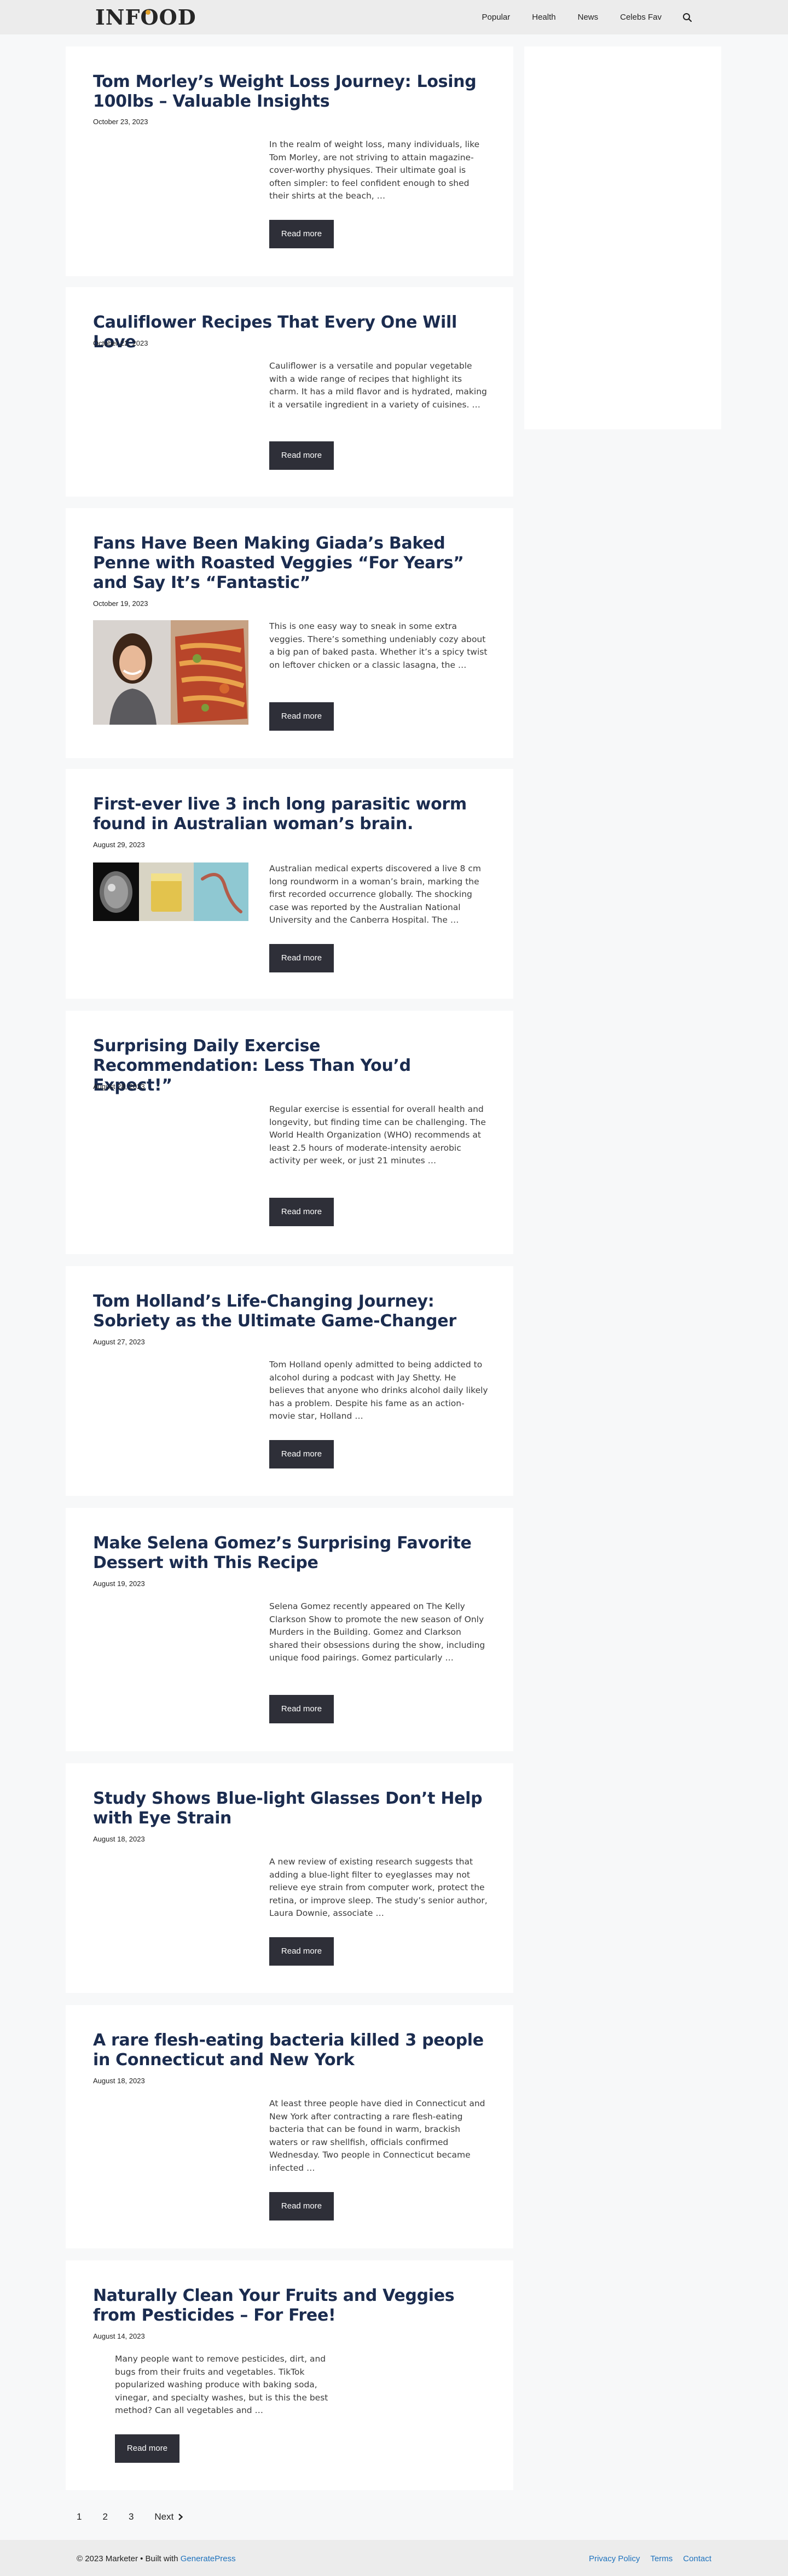 This screenshot has height=2576, width=788. What do you see at coordinates (121, 122) in the screenshot?
I see `article-date: October 23, 2023` at bounding box center [121, 122].